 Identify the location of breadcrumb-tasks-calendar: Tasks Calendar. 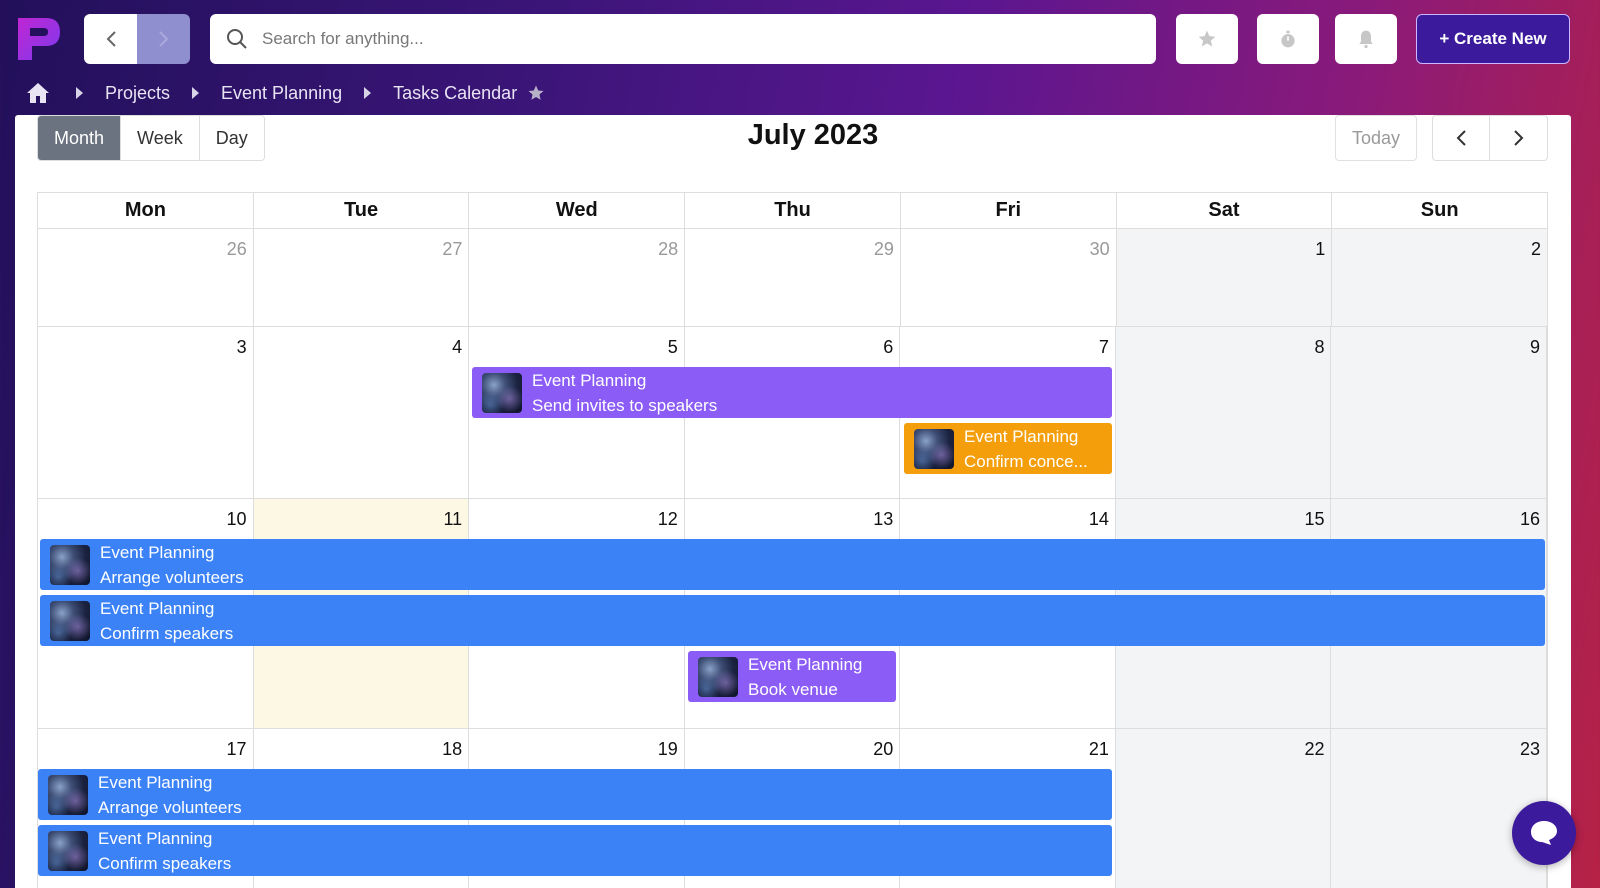
(455, 92).